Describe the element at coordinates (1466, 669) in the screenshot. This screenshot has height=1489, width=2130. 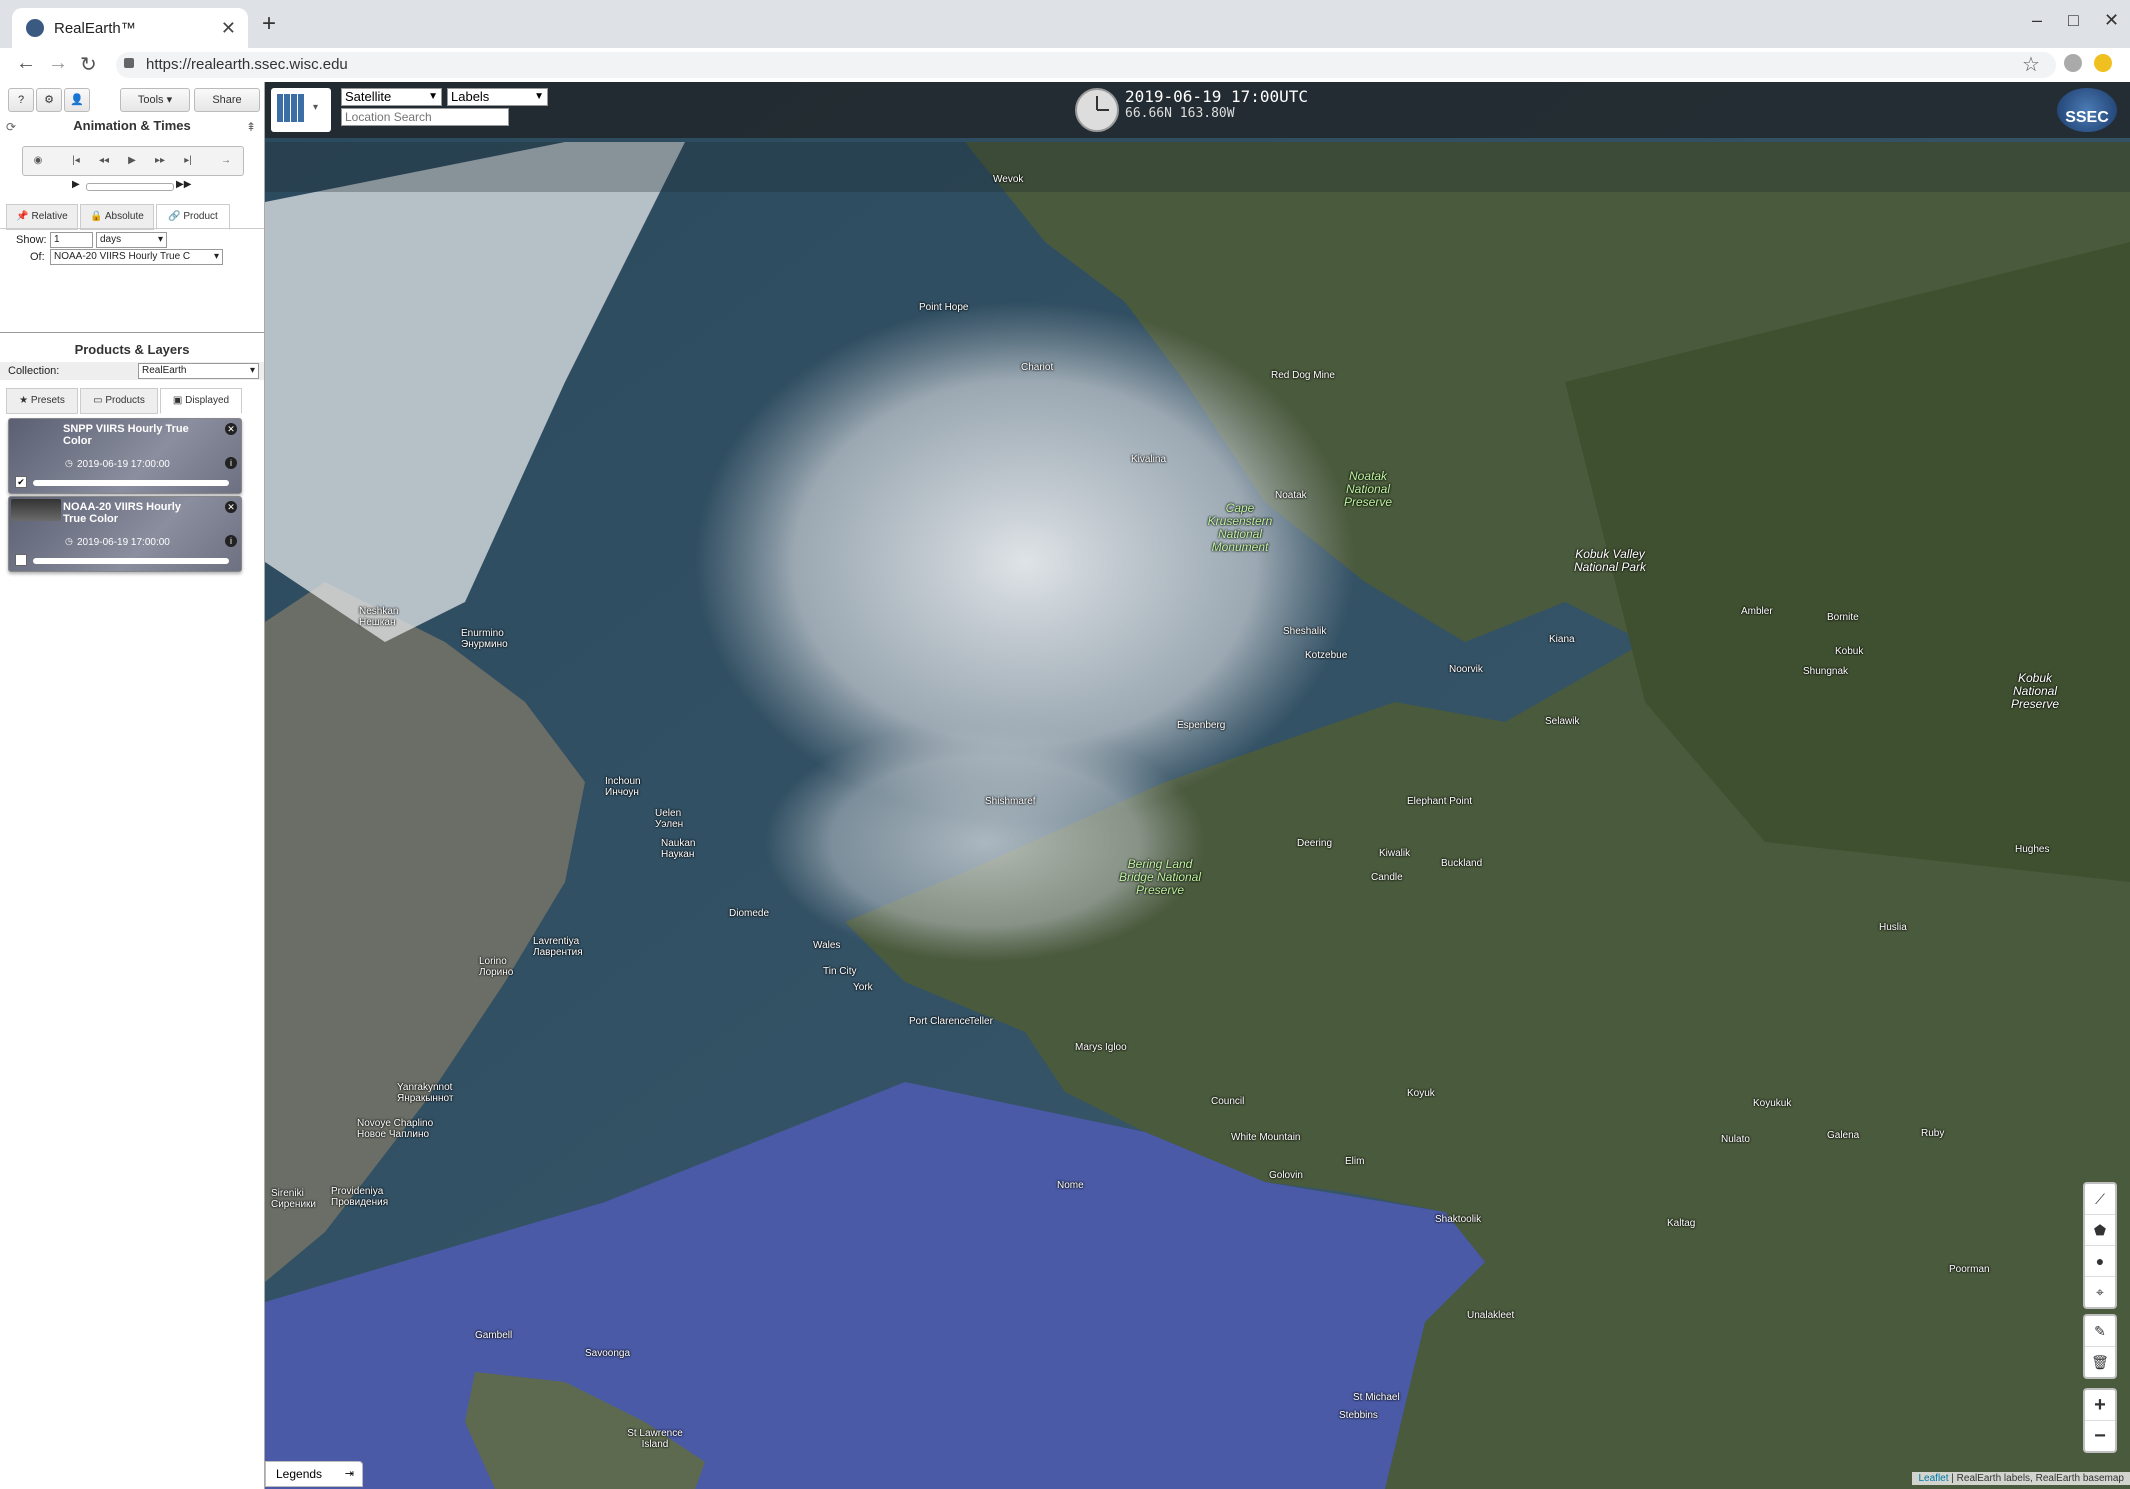
I see `place-label: Noorvik` at that location.